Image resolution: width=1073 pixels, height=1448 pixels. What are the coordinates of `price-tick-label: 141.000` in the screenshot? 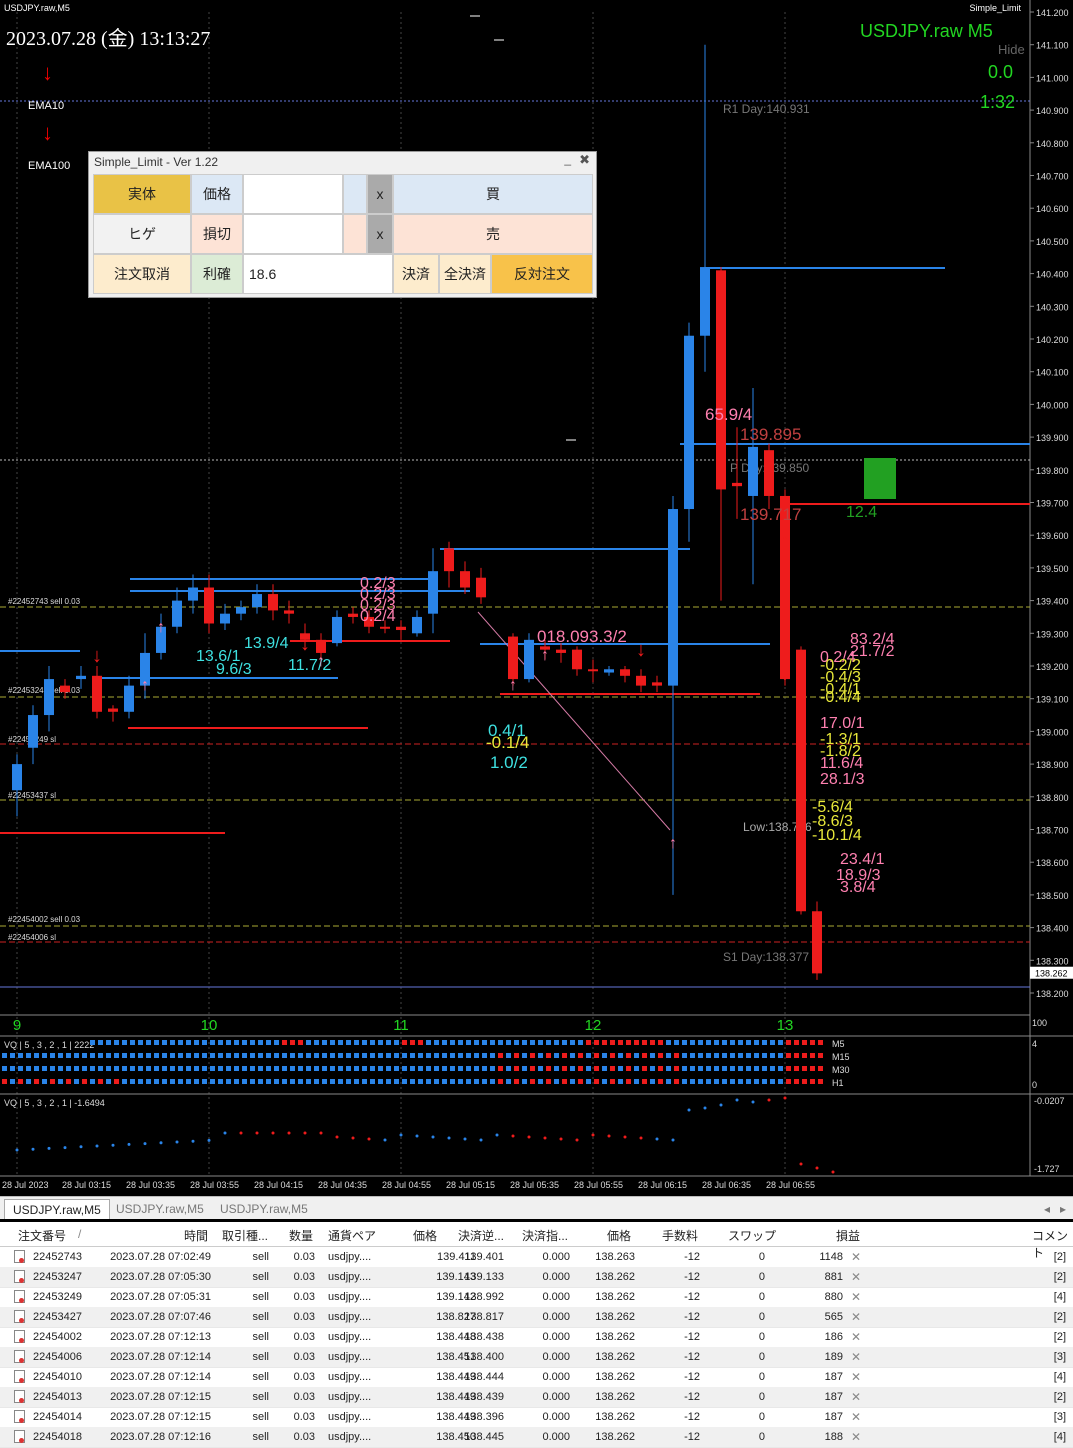 It's located at (1052, 78).